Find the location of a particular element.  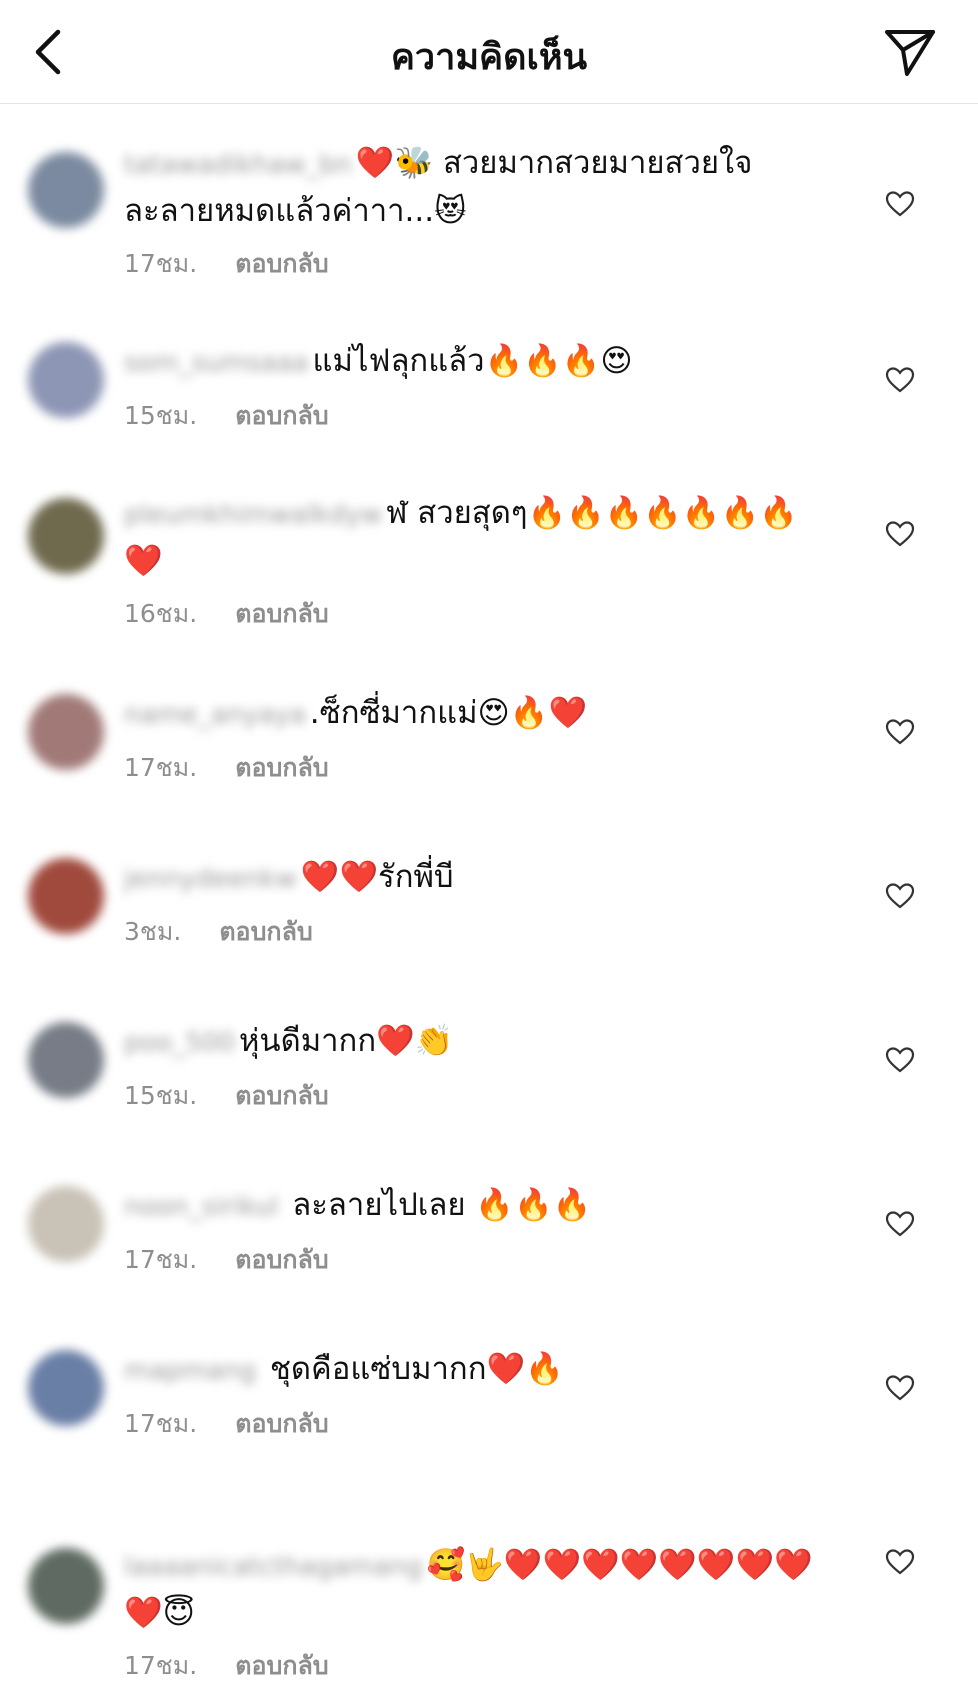

username: jennydeenkw is located at coordinates (210, 879).